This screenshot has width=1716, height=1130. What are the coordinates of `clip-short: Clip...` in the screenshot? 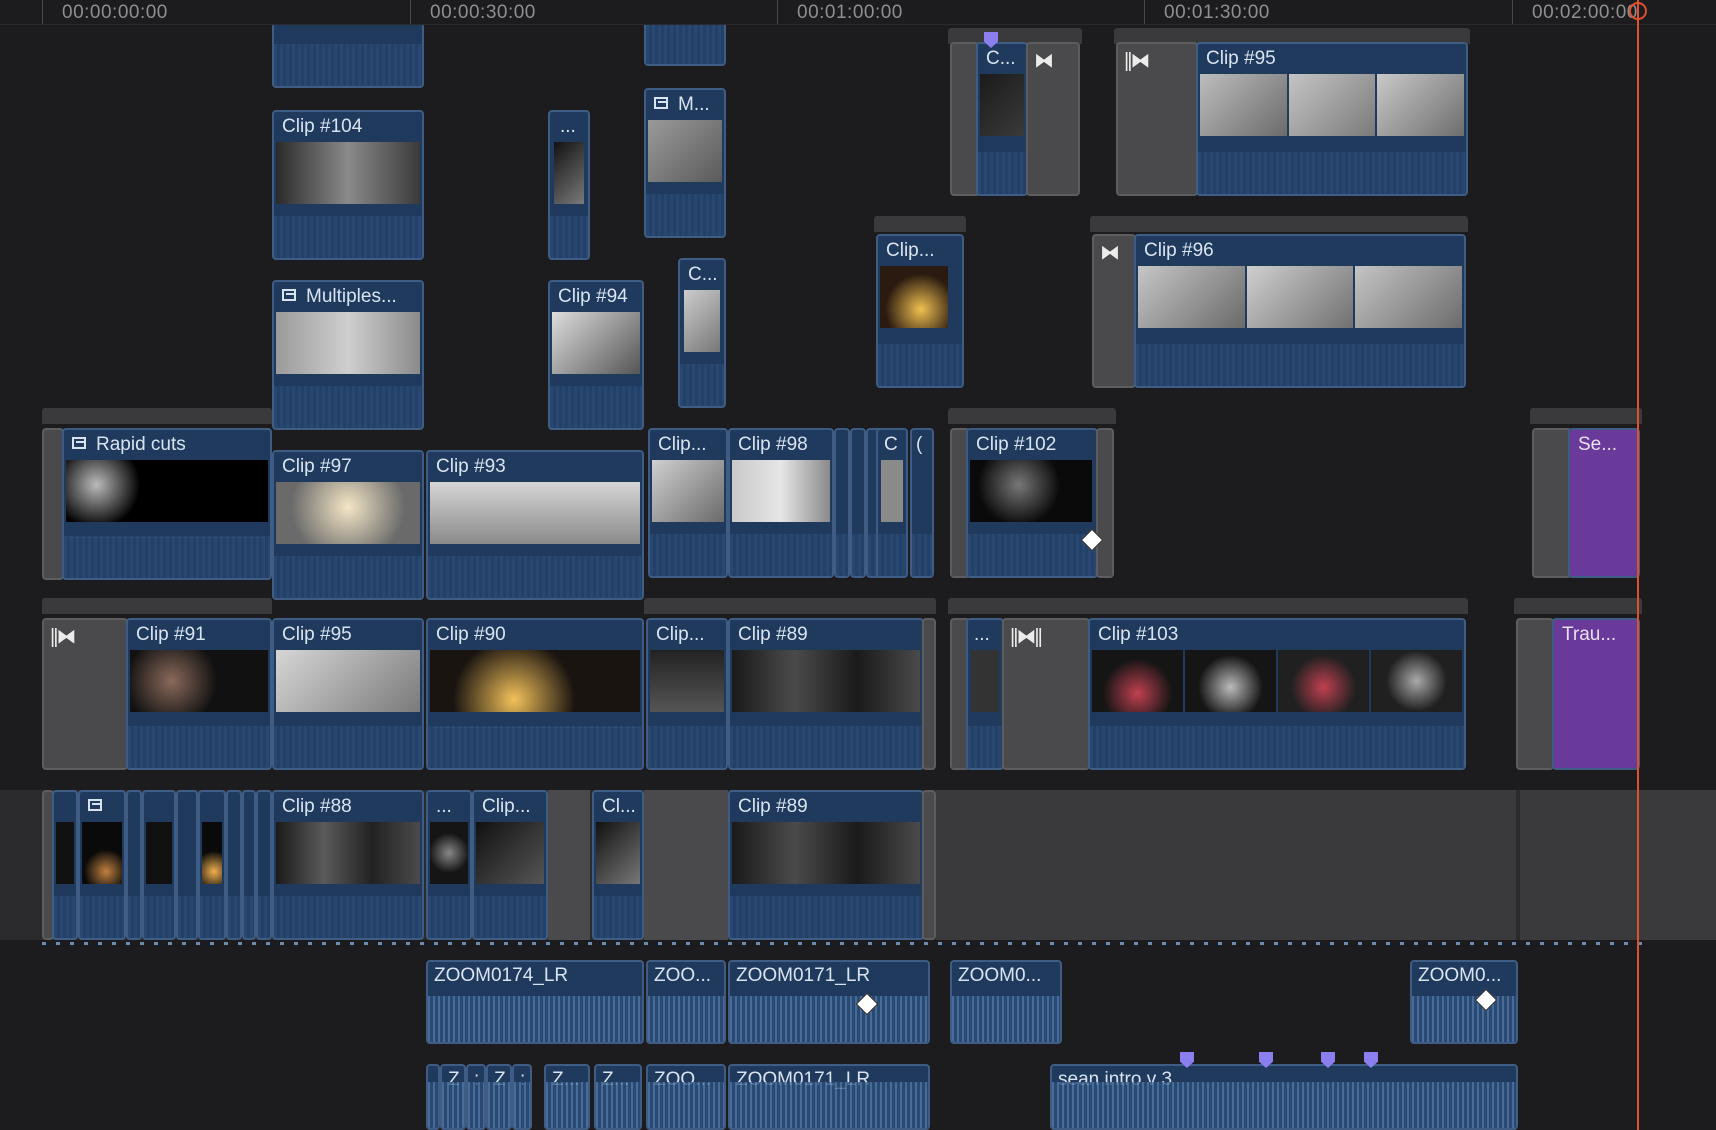 It's located at (920, 311).